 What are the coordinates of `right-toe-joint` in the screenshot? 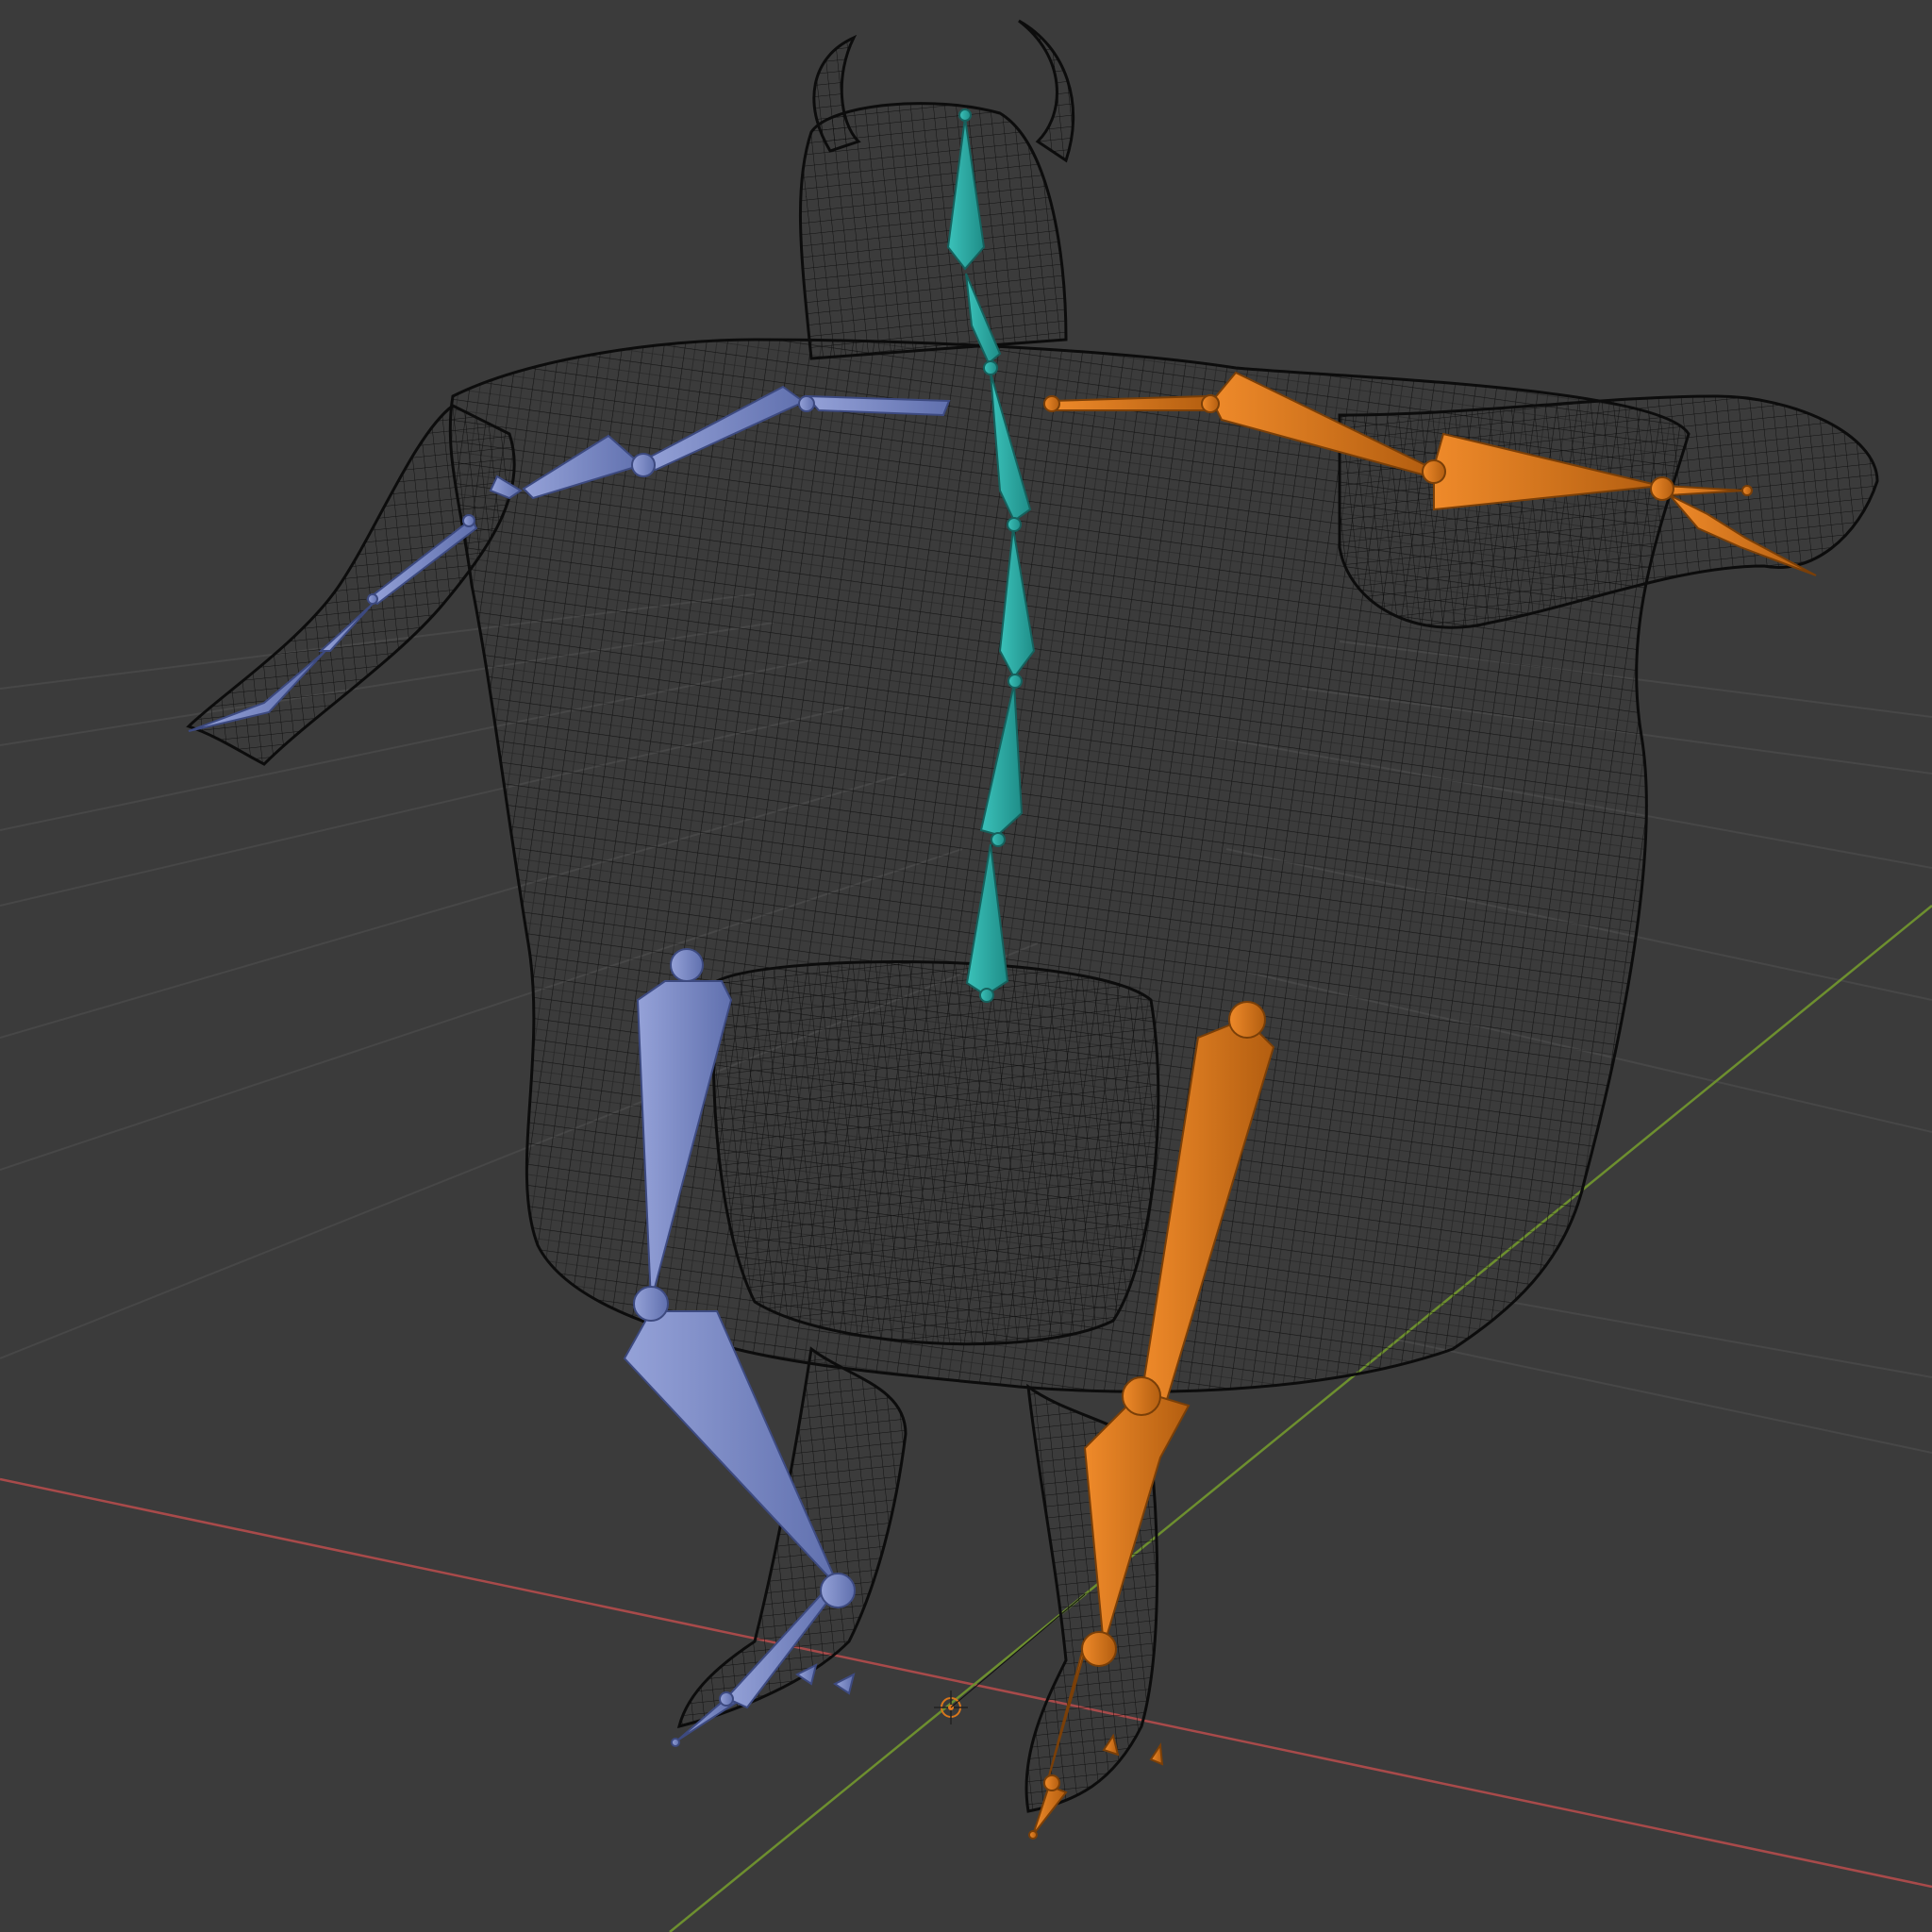 It's located at (1033, 1835).